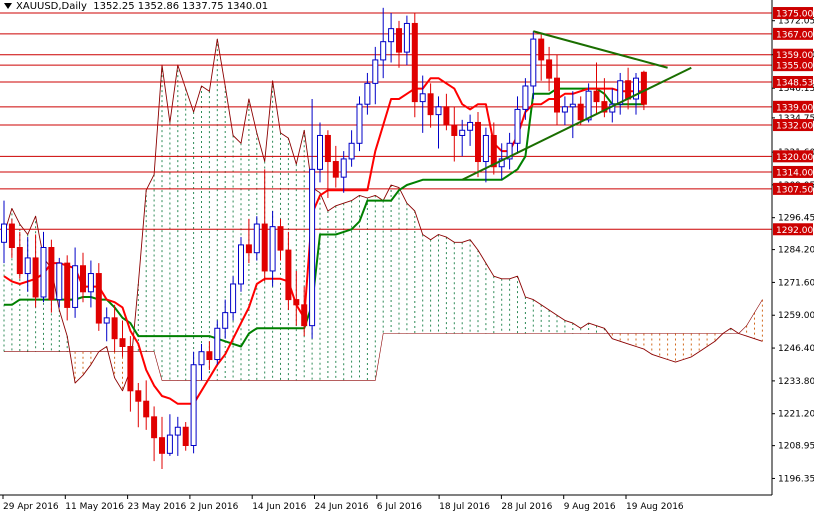 The width and height of the screenshot is (814, 518). I want to click on level-tag-label: 1314.00, so click(794, 173).